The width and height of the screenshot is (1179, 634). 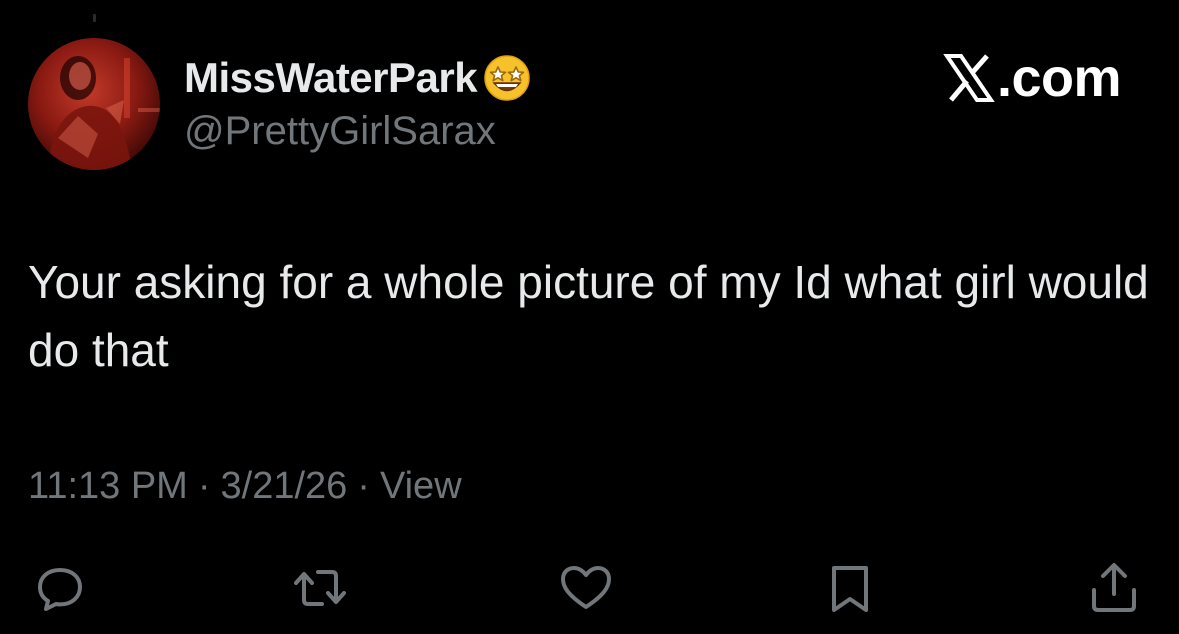 What do you see at coordinates (108, 486) in the screenshot?
I see `tweet-time: 11:13 PM` at bounding box center [108, 486].